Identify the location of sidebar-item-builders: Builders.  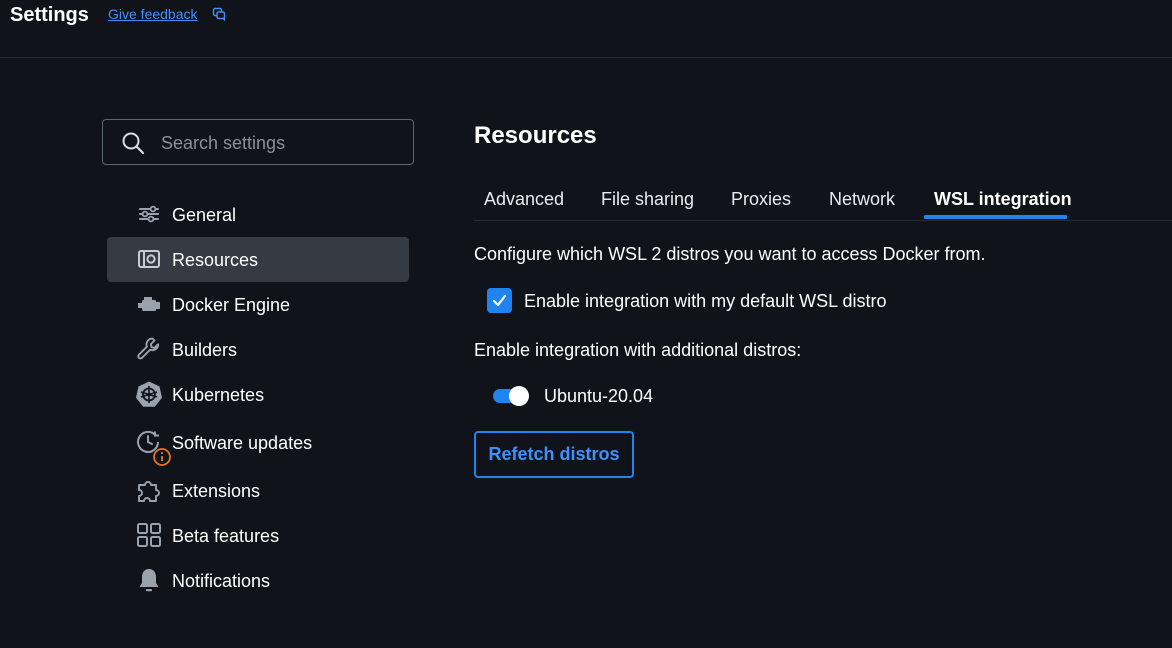
(258, 349).